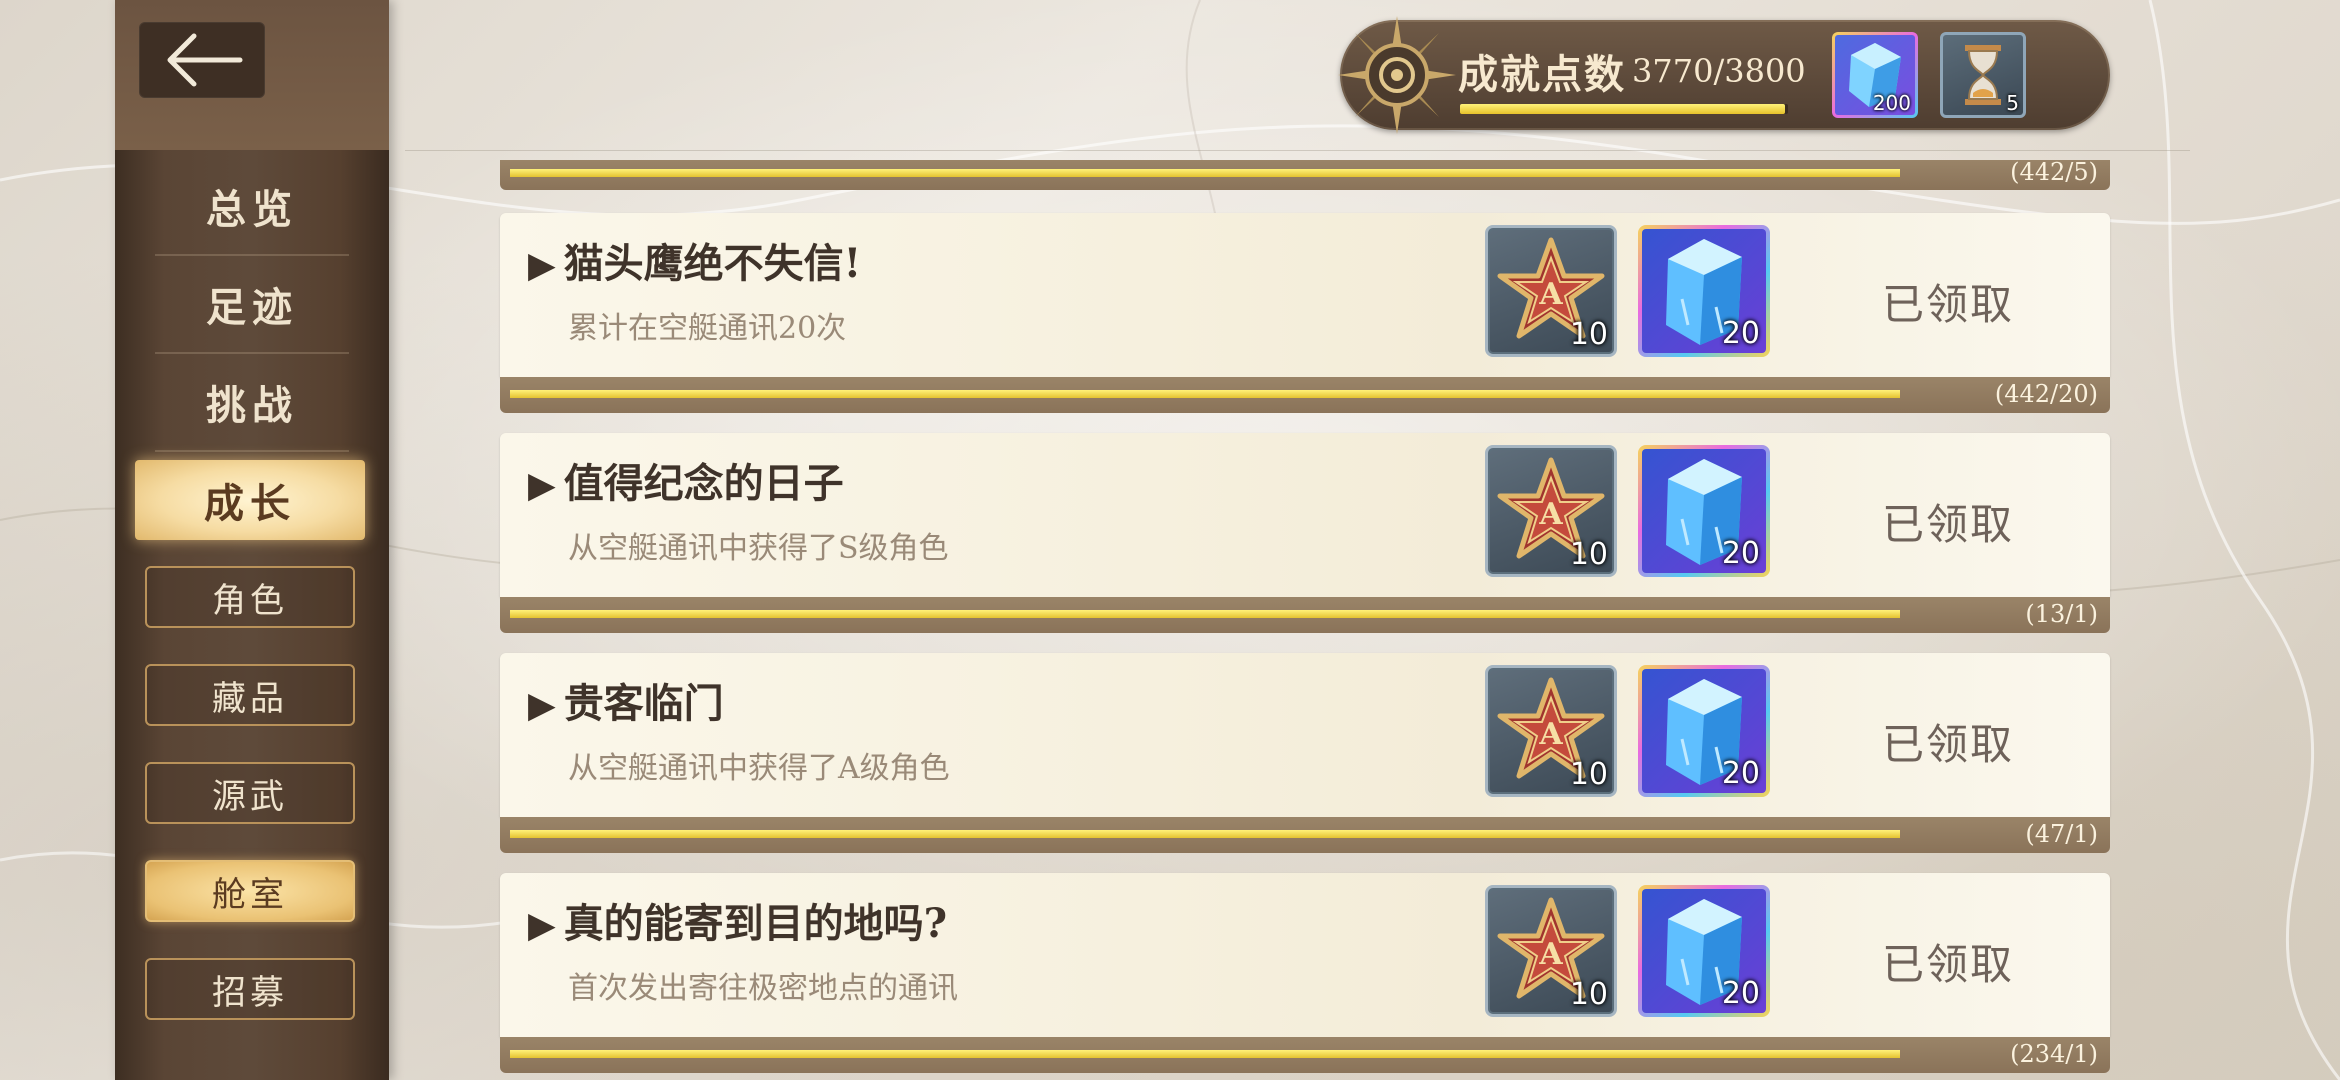 This screenshot has width=2340, height=1080. What do you see at coordinates (2054, 1054) in the screenshot?
I see `progress-count: (234/1)` at bounding box center [2054, 1054].